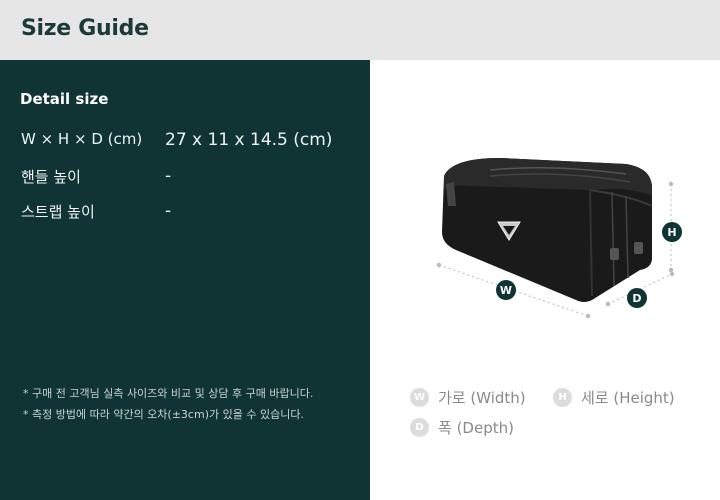  What do you see at coordinates (419, 397) in the screenshot?
I see `legend-badge-width: W` at bounding box center [419, 397].